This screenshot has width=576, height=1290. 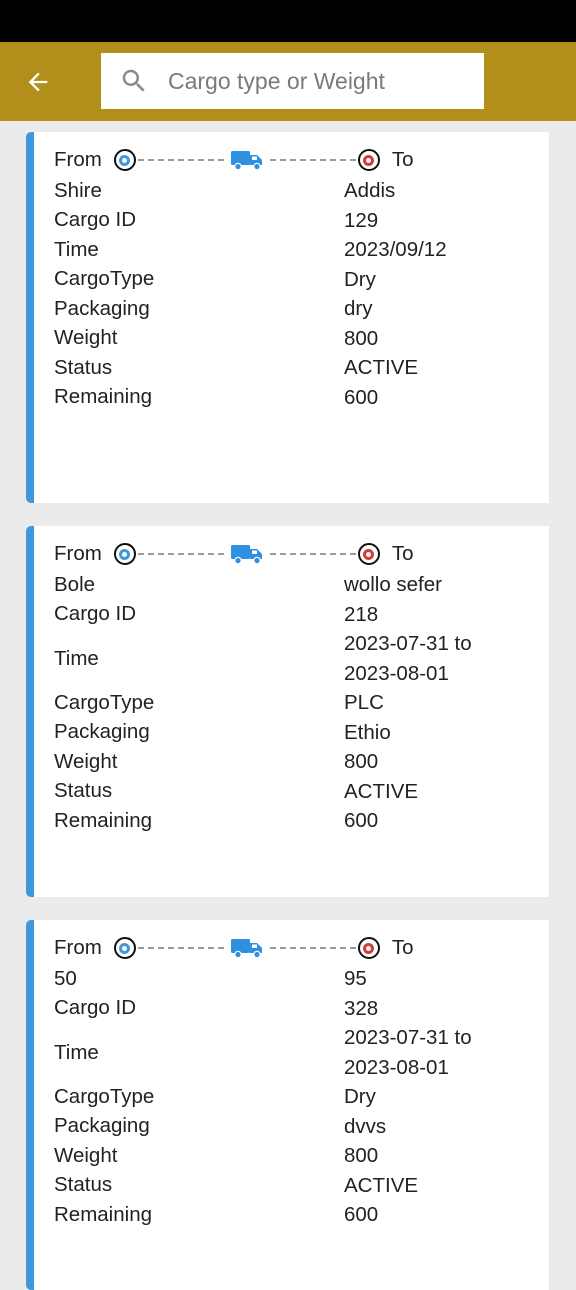 I want to click on field-value: PLC, so click(x=364, y=702).